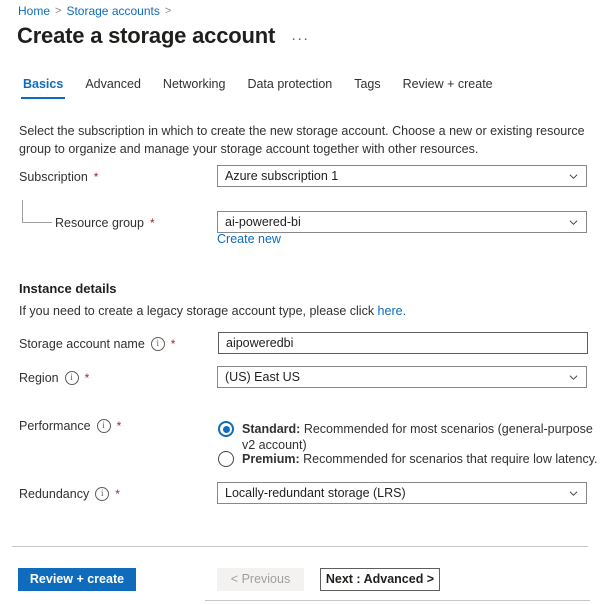 The height and width of the screenshot is (605, 600). What do you see at coordinates (39, 378) in the screenshot?
I see `region-label-text: Region` at bounding box center [39, 378].